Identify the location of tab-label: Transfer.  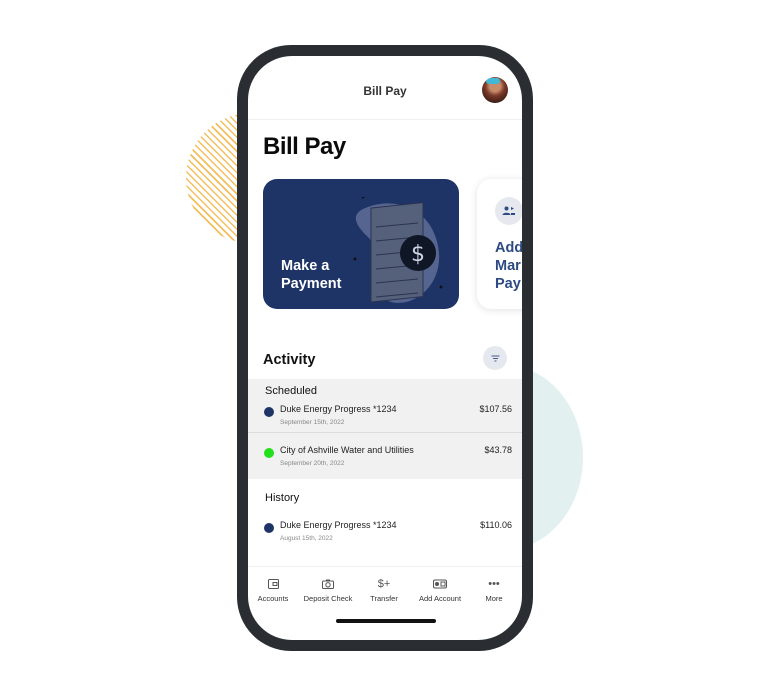
(384, 598).